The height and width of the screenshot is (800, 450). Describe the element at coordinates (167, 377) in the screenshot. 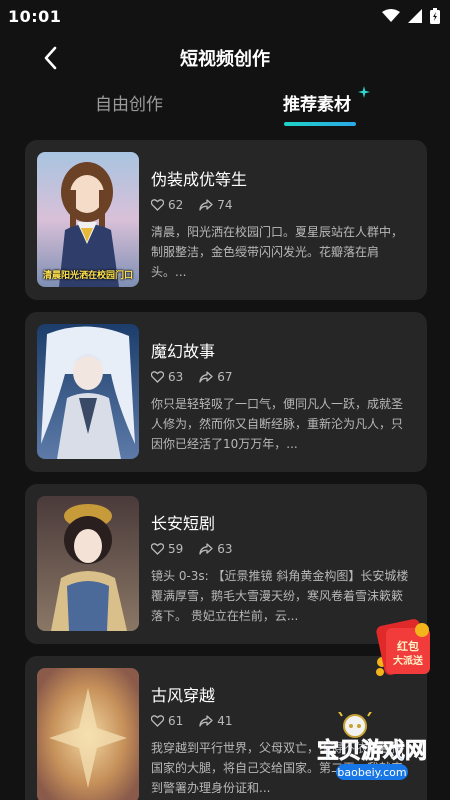

I see `like-stat: 63` at that location.